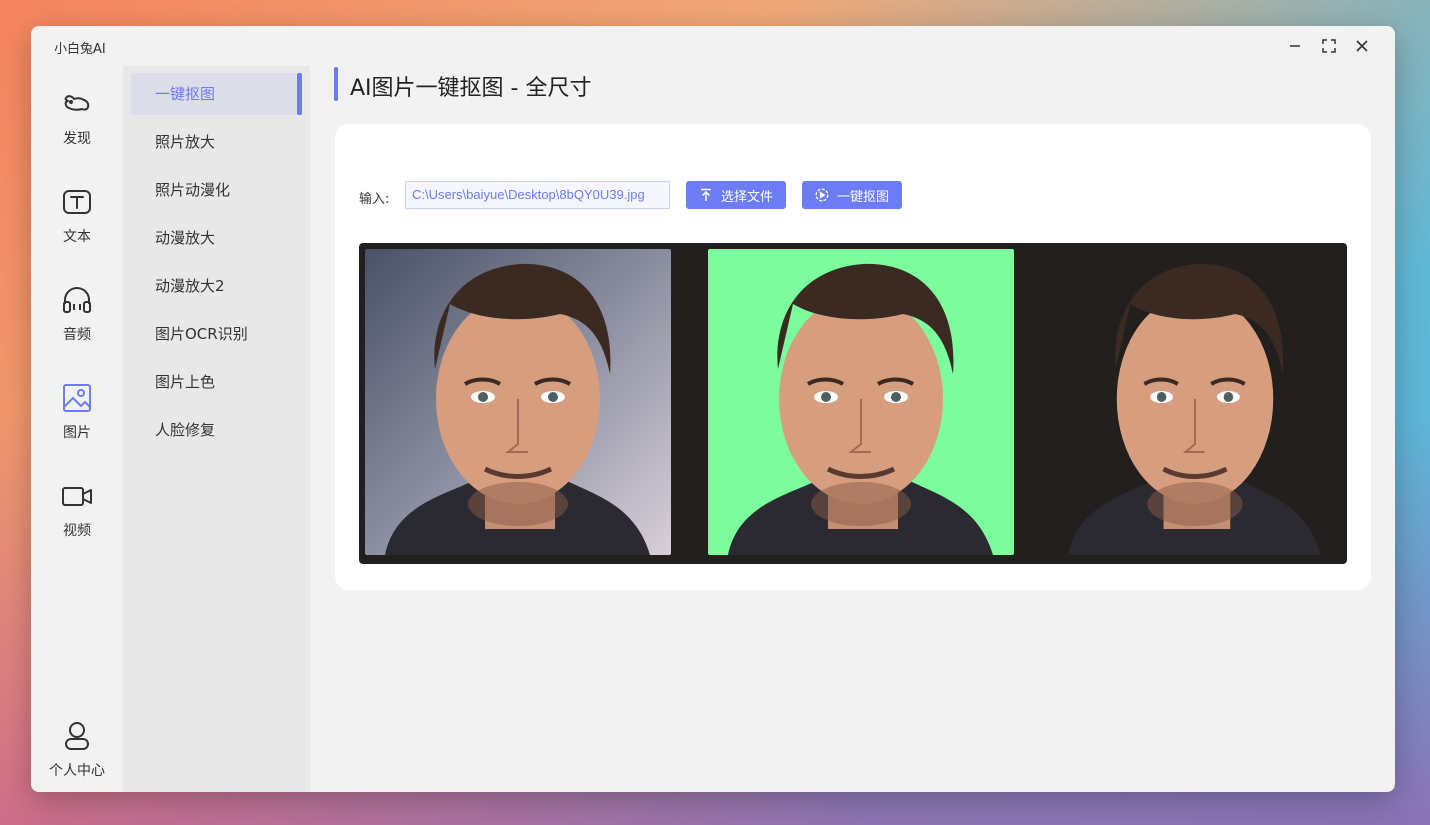 Image resolution: width=1430 pixels, height=825 pixels. I want to click on maximize-icon, so click(1329, 46).